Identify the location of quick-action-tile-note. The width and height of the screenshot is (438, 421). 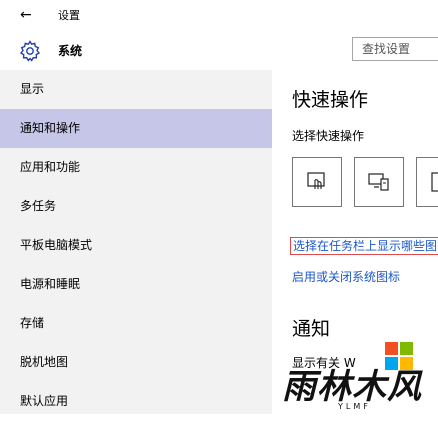
(427, 182).